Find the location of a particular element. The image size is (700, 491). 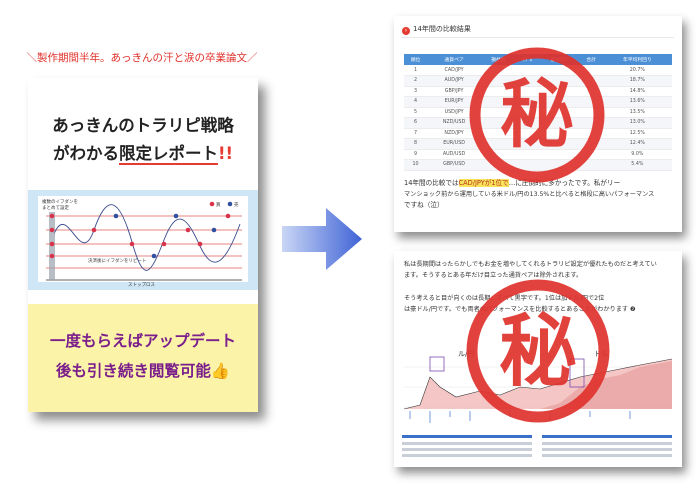

table-row: 3 GBP/JPY 14.8% is located at coordinates (538, 91).